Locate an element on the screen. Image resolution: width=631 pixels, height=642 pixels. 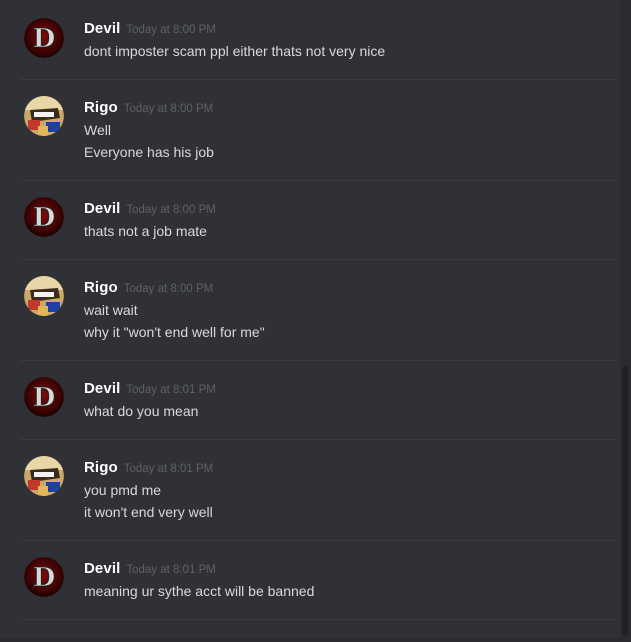
message-text: meaning ur sythe acct will be banned is located at coordinates (199, 591).